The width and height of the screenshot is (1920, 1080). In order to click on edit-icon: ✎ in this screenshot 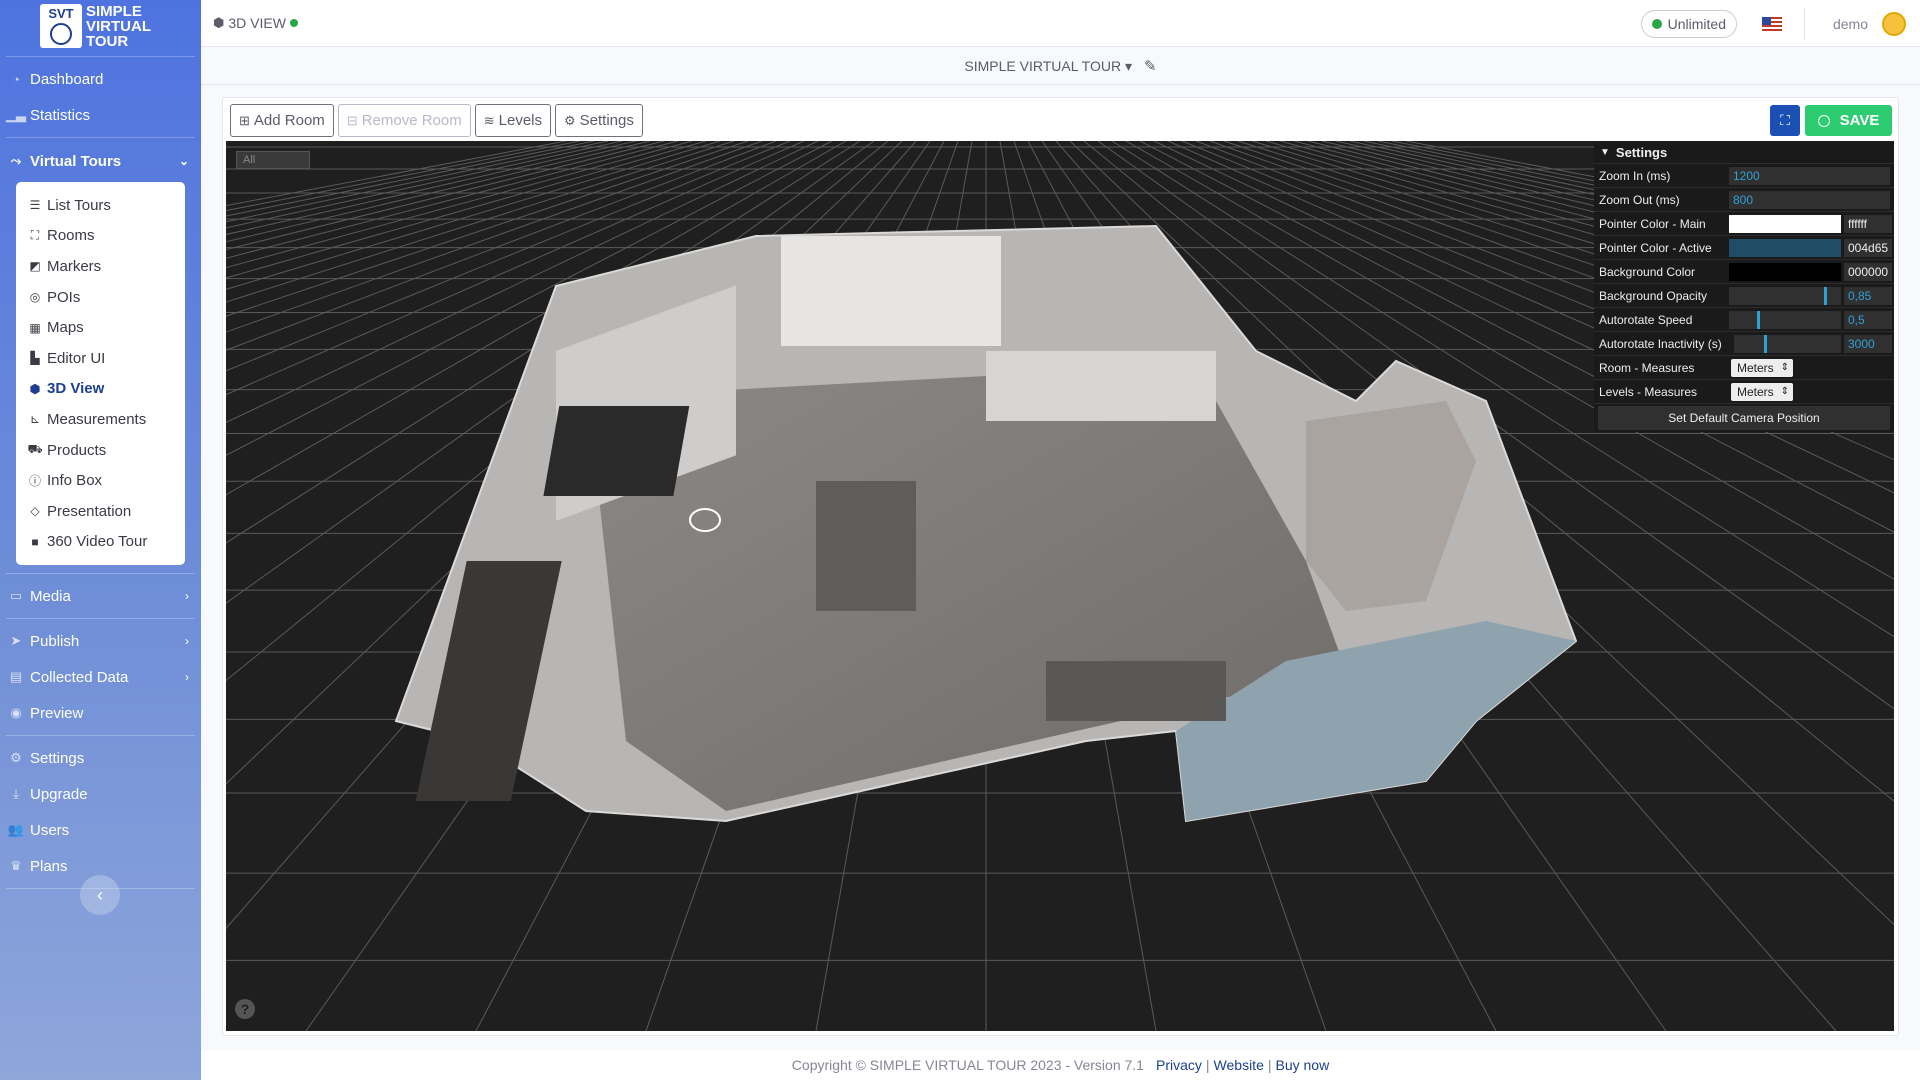, I will do `click(1150, 66)`.